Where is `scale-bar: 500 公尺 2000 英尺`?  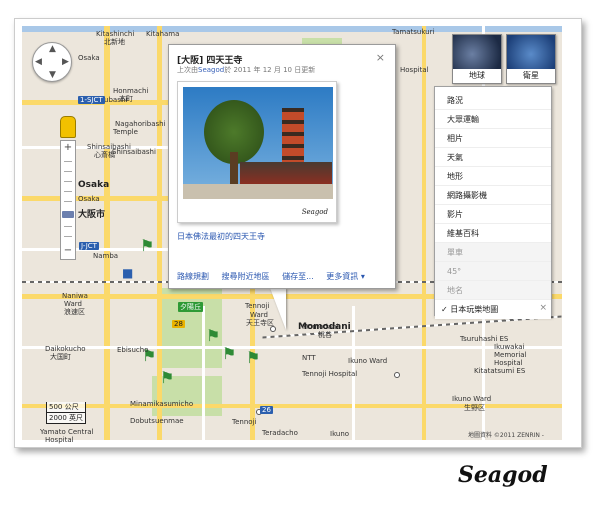
scale-bar: 500 公尺 2000 英尺 is located at coordinates (66, 413).